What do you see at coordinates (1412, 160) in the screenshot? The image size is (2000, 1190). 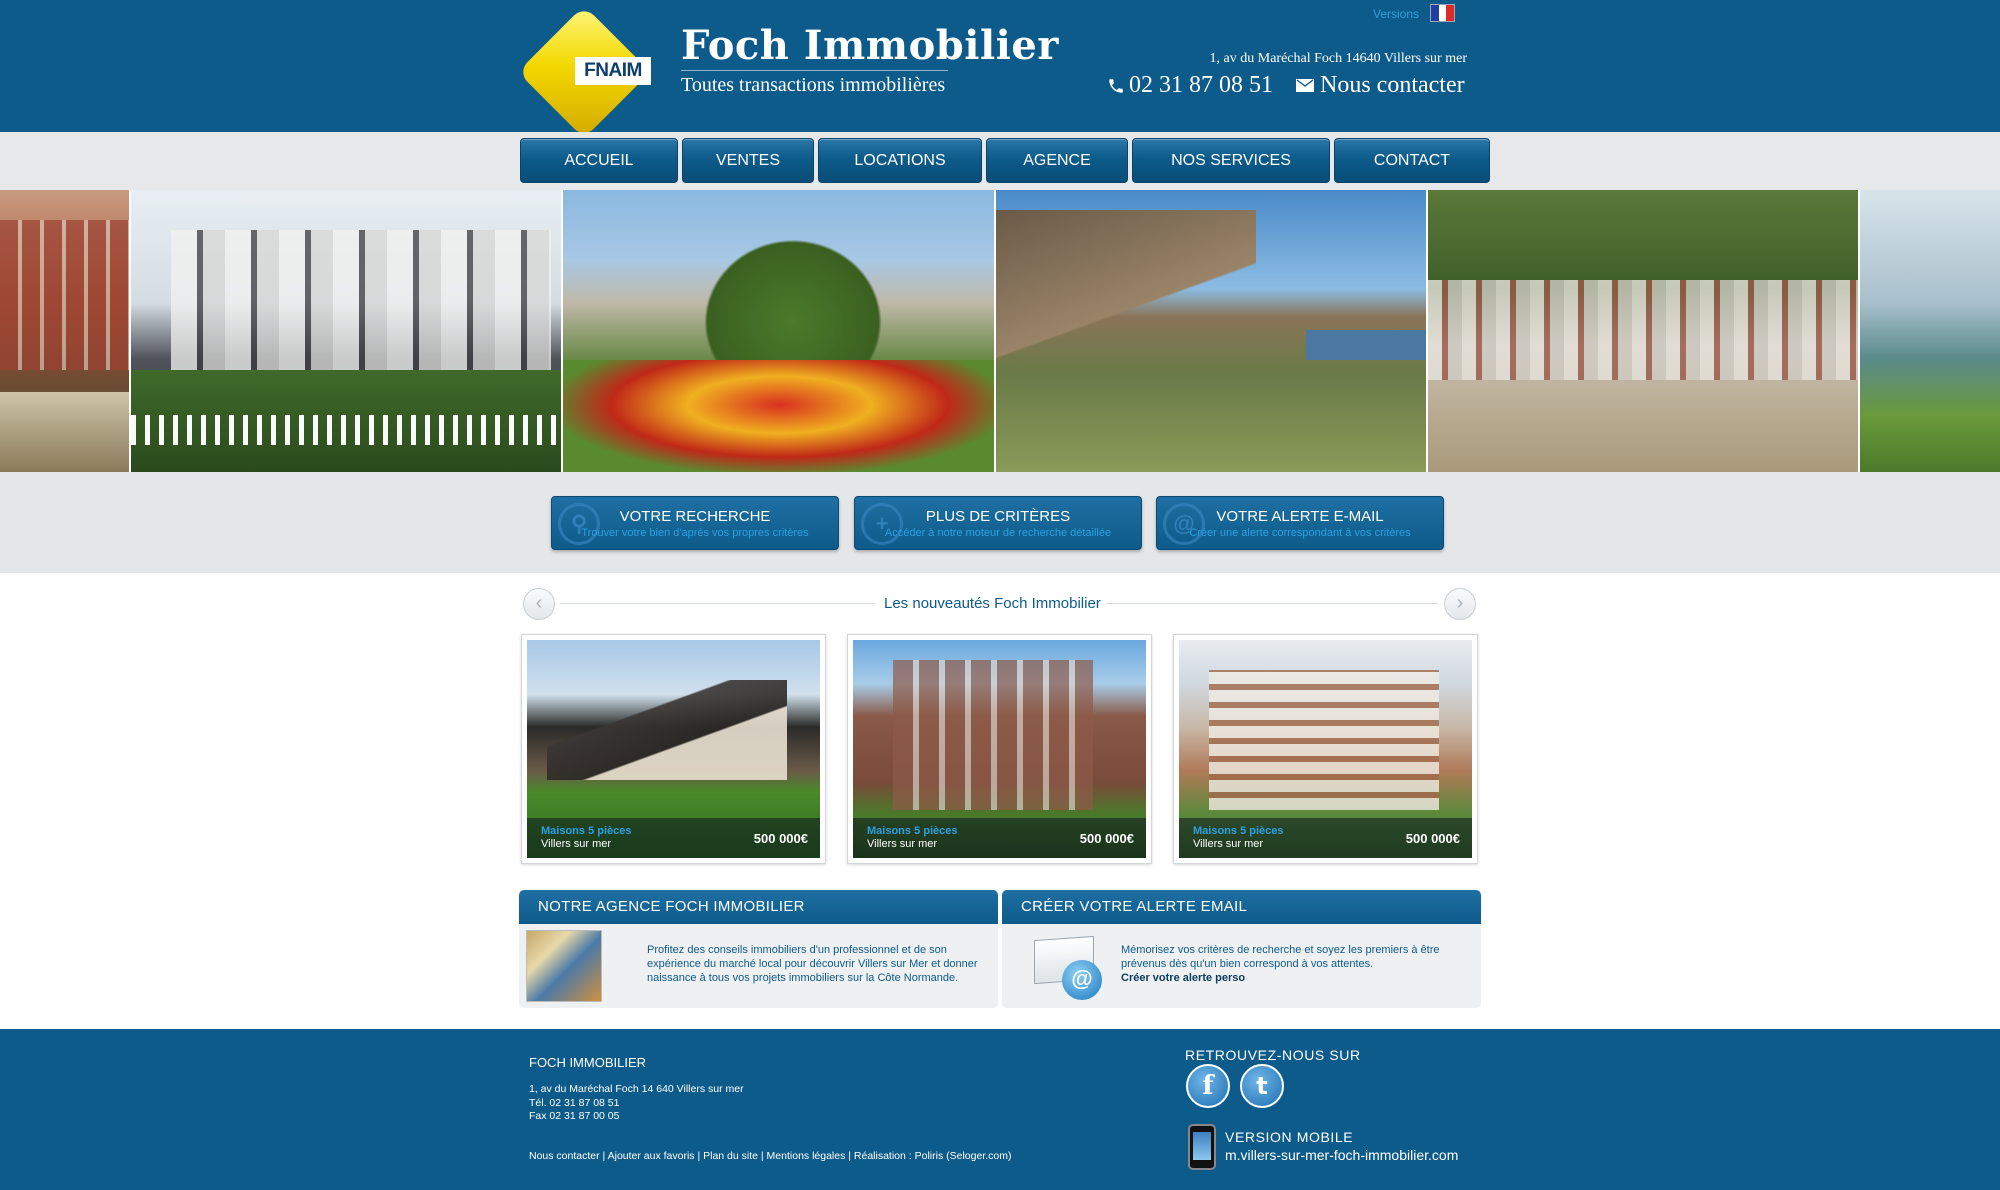 I see `nav-contact: CONTACT` at bounding box center [1412, 160].